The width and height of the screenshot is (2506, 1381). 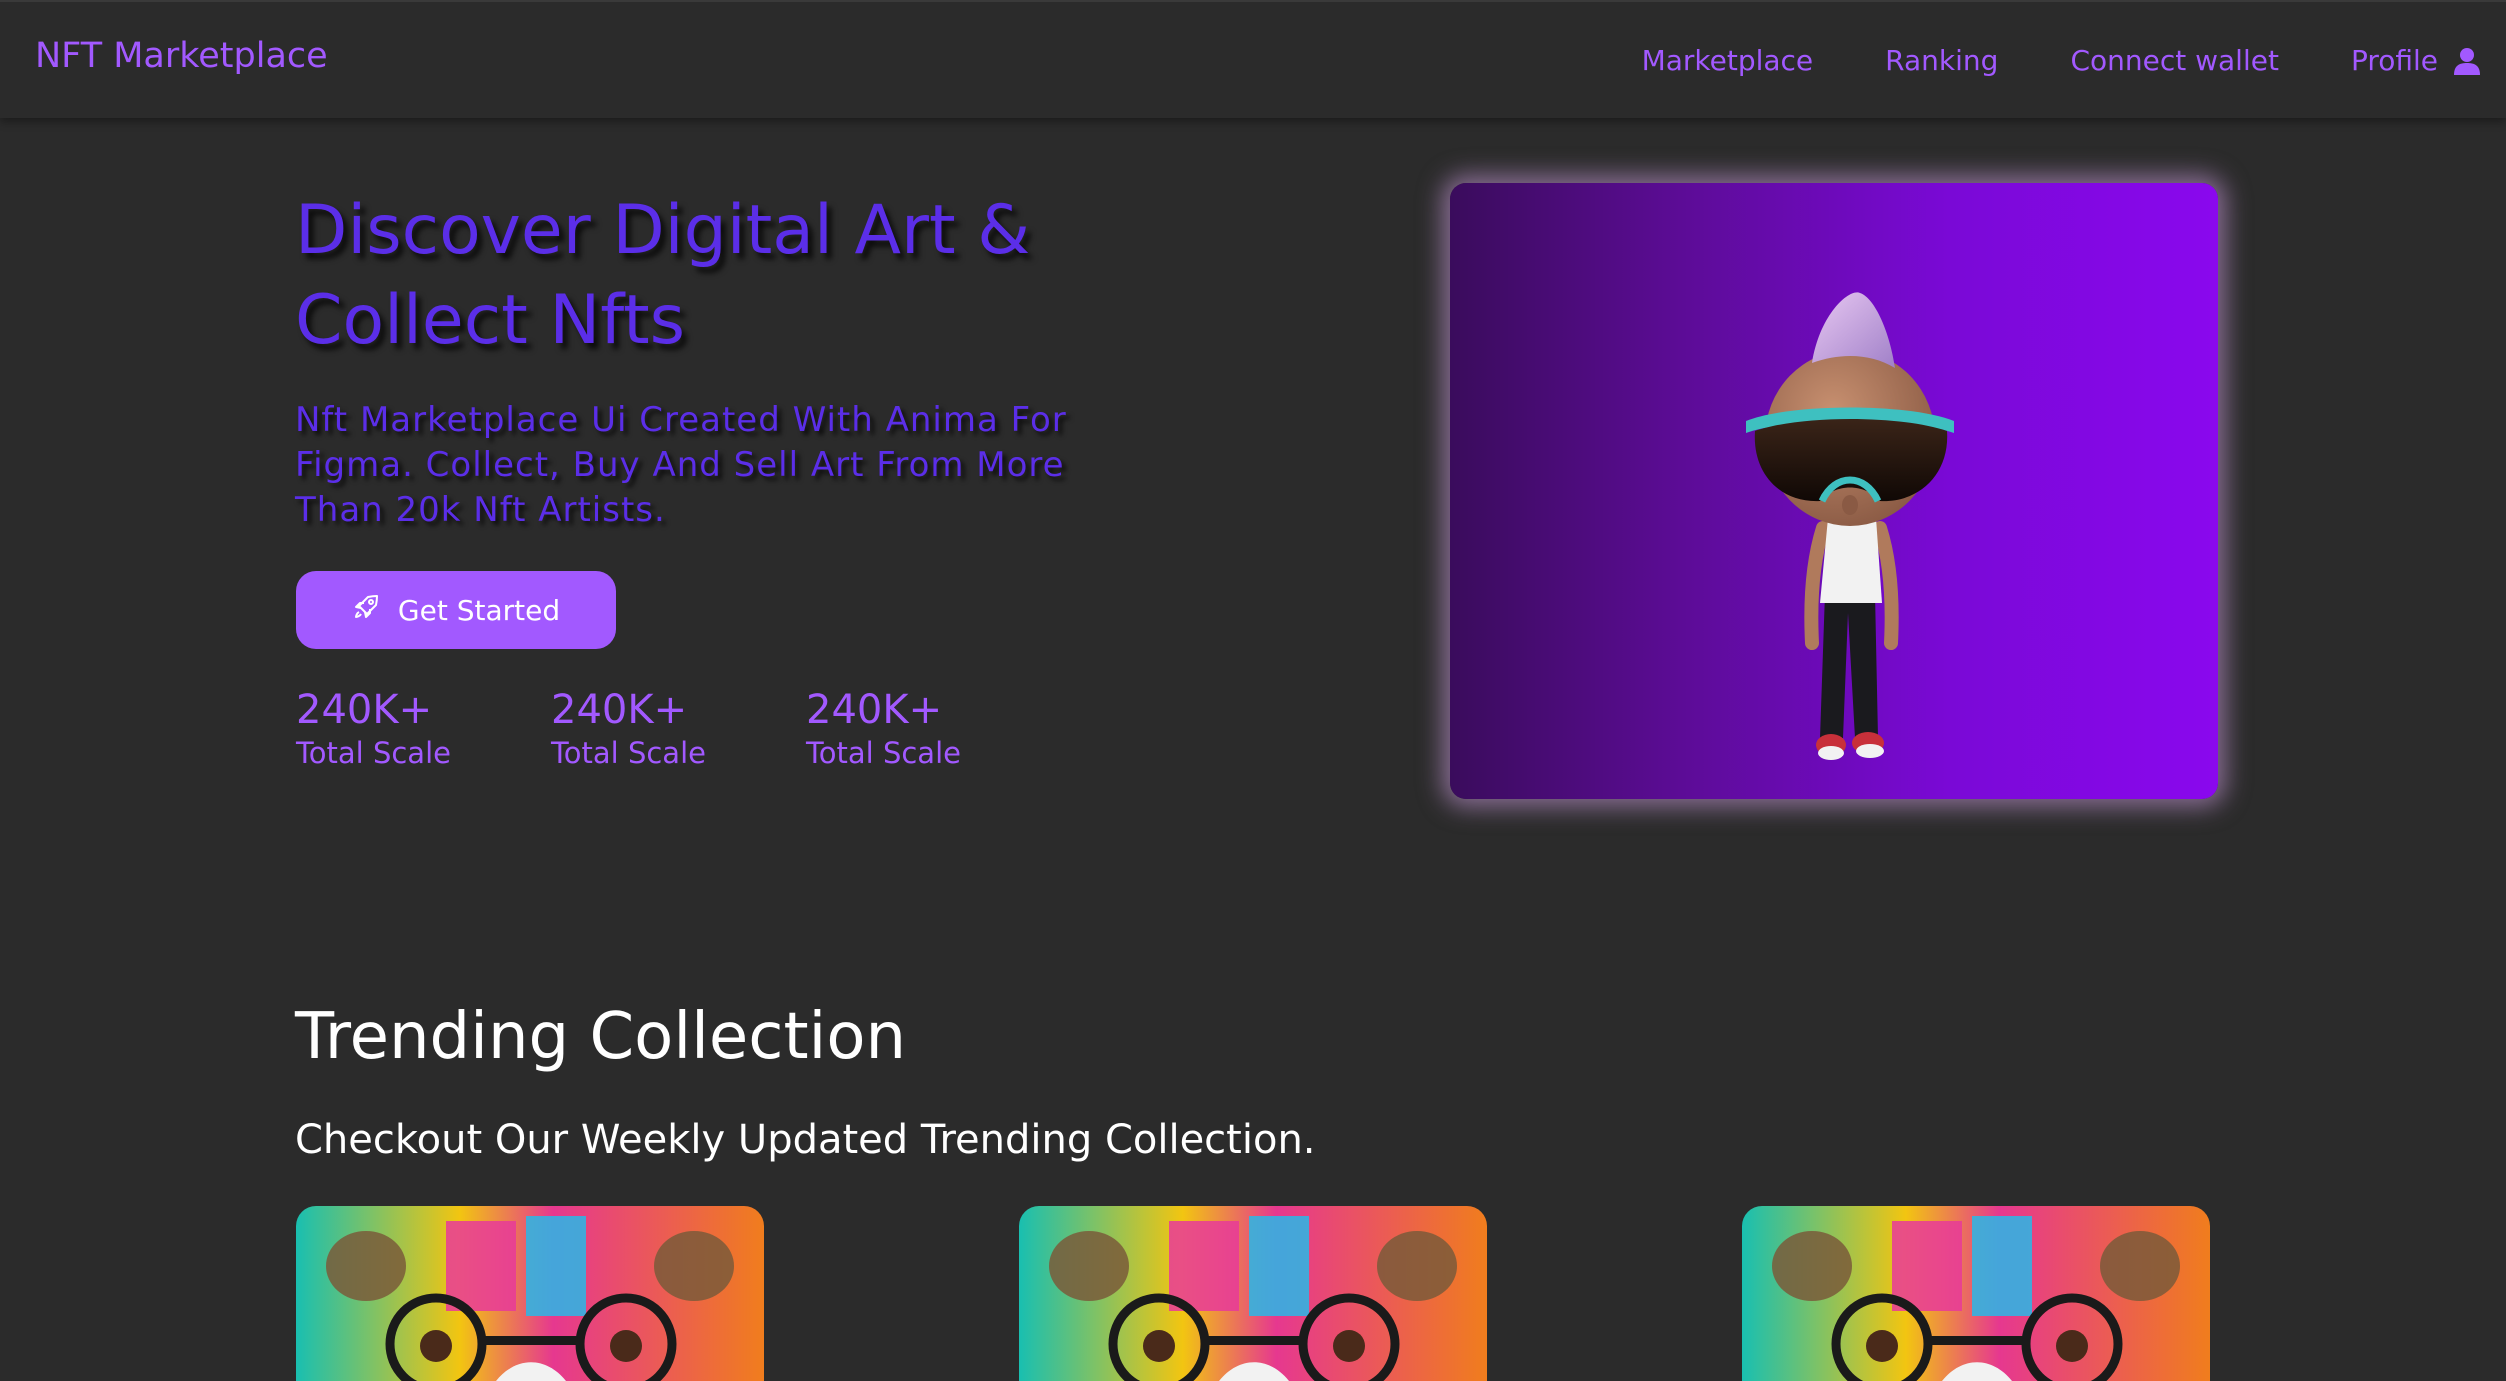 I want to click on hero-nft-image, so click(x=1834, y=491).